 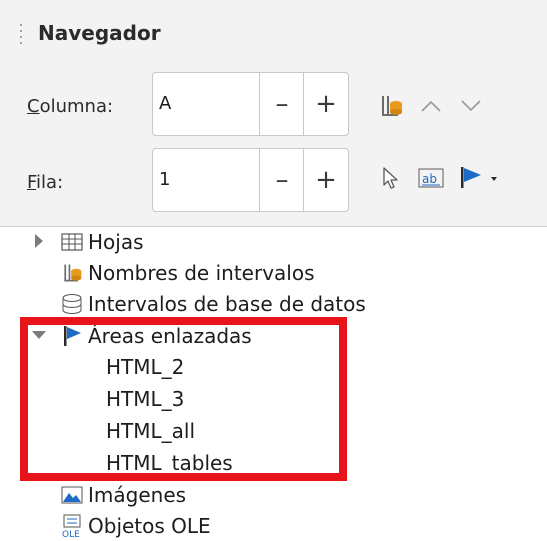 I want to click on row-increment-button: +, so click(x=325, y=180).